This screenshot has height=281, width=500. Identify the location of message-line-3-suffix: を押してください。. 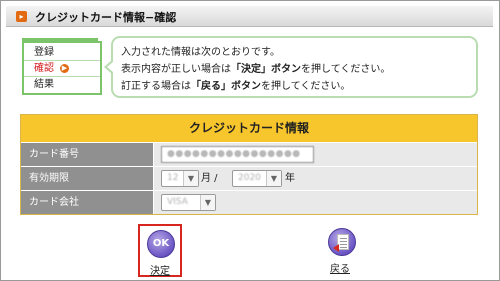
(306, 86).